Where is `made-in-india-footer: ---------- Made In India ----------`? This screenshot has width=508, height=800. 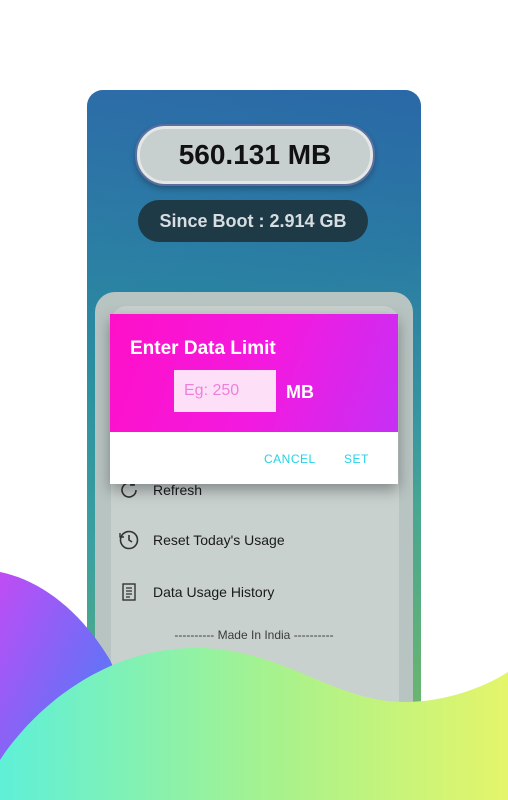 made-in-india-footer: ---------- Made In India ---------- is located at coordinates (254, 635).